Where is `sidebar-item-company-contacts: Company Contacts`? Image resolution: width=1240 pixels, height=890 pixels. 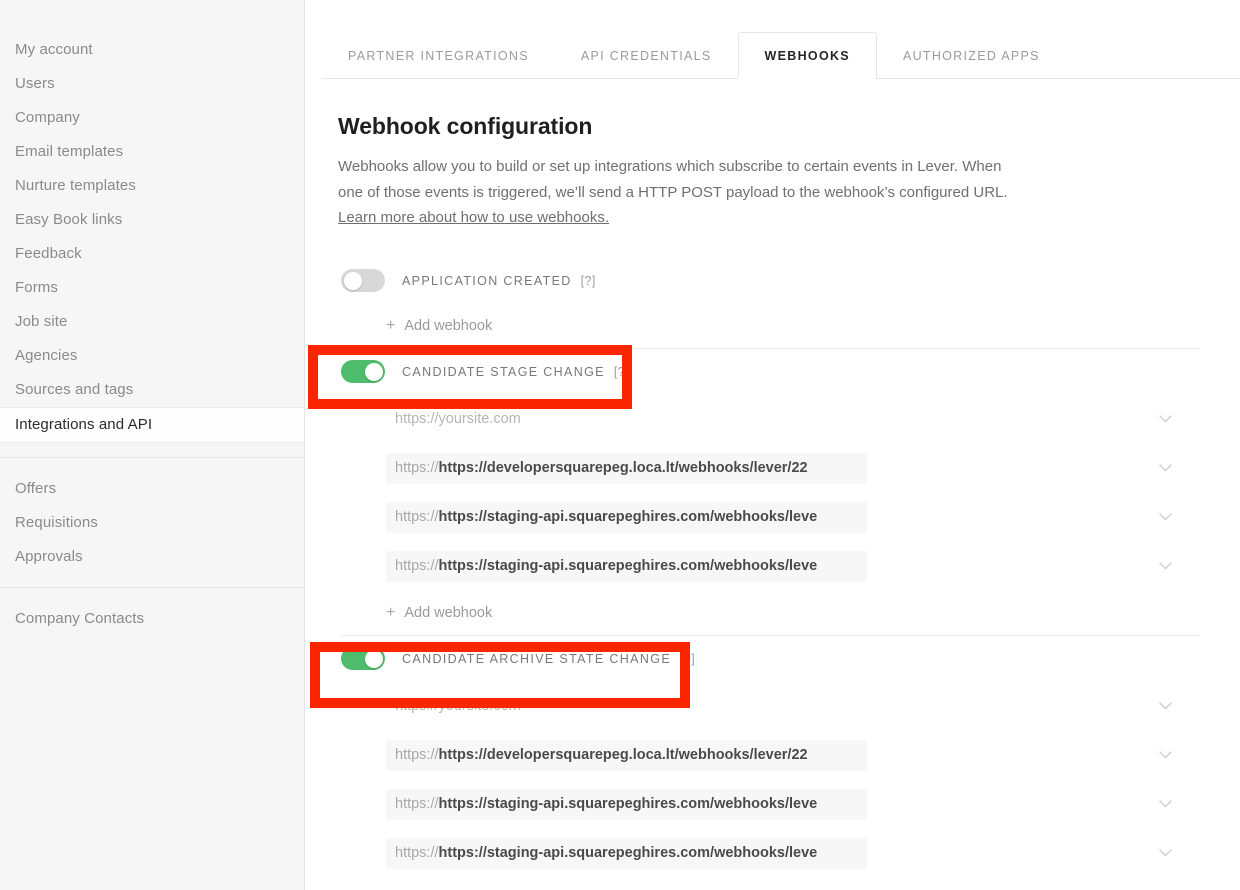
sidebar-item-company-contacts: Company Contacts is located at coordinates (152, 619).